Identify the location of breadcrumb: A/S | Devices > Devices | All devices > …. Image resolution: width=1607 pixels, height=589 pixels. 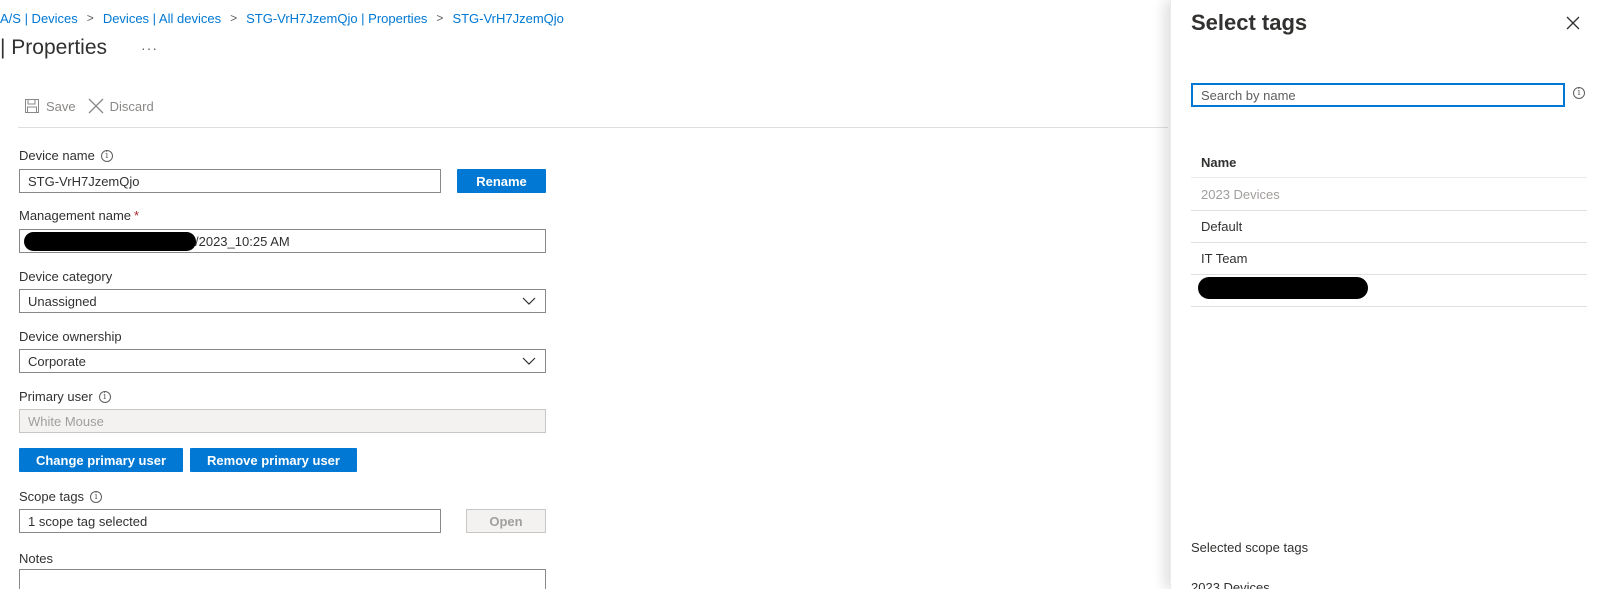
(282, 18).